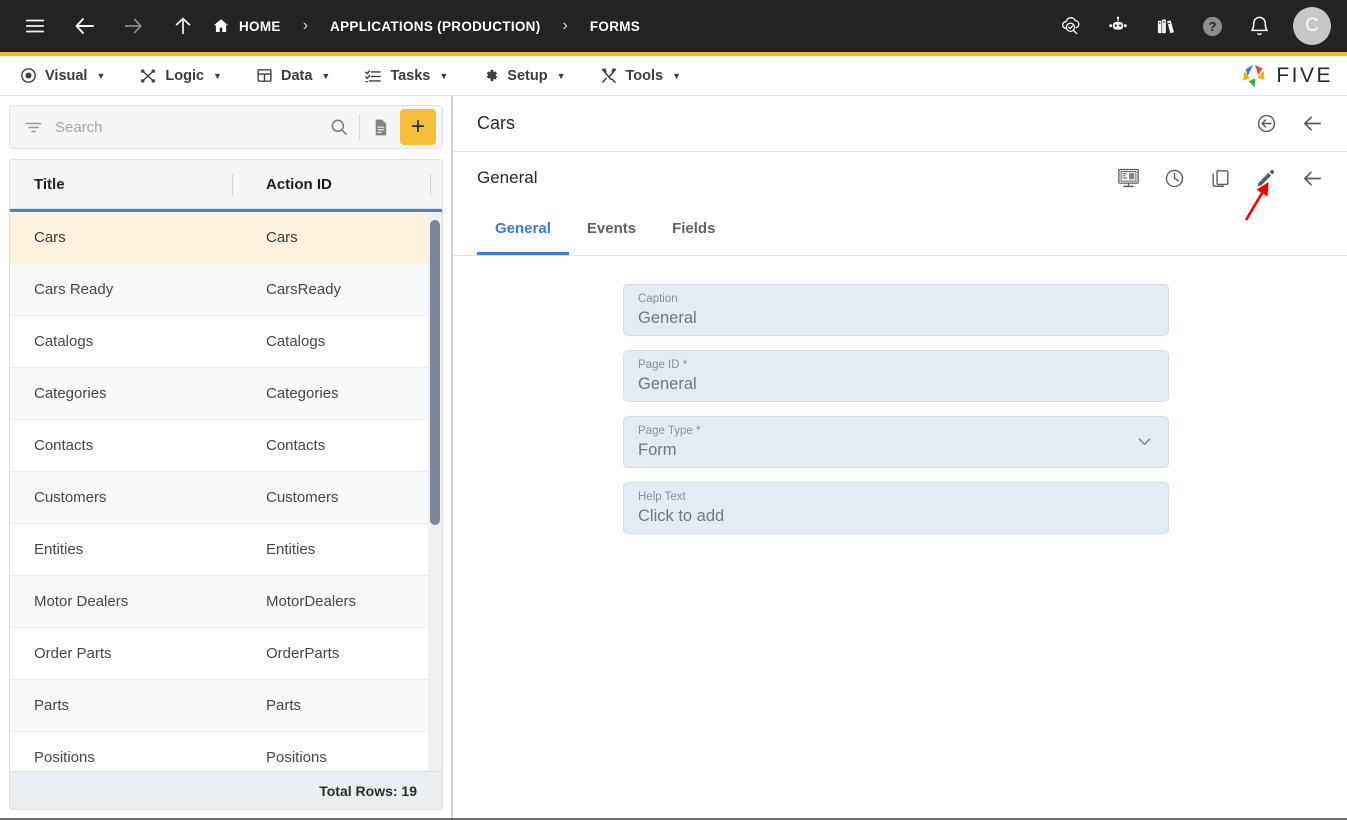 This screenshot has width=1347, height=820. Describe the element at coordinates (527, 75) in the screenshot. I see `menu-label-setup: Setup` at that location.